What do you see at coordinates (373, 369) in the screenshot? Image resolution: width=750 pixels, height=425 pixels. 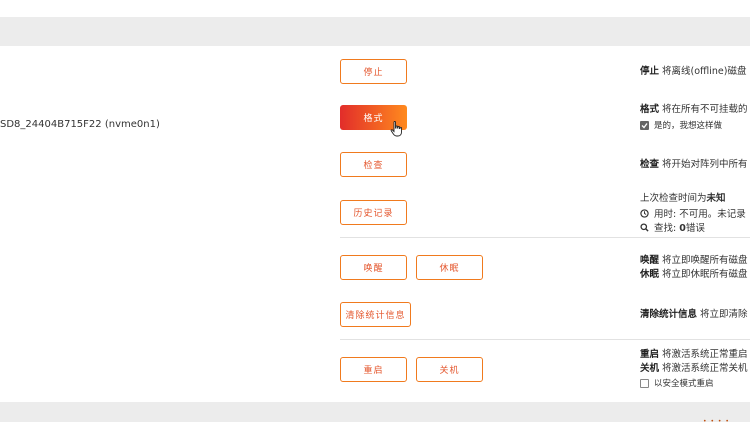 I see `reboot-button: 重启` at bounding box center [373, 369].